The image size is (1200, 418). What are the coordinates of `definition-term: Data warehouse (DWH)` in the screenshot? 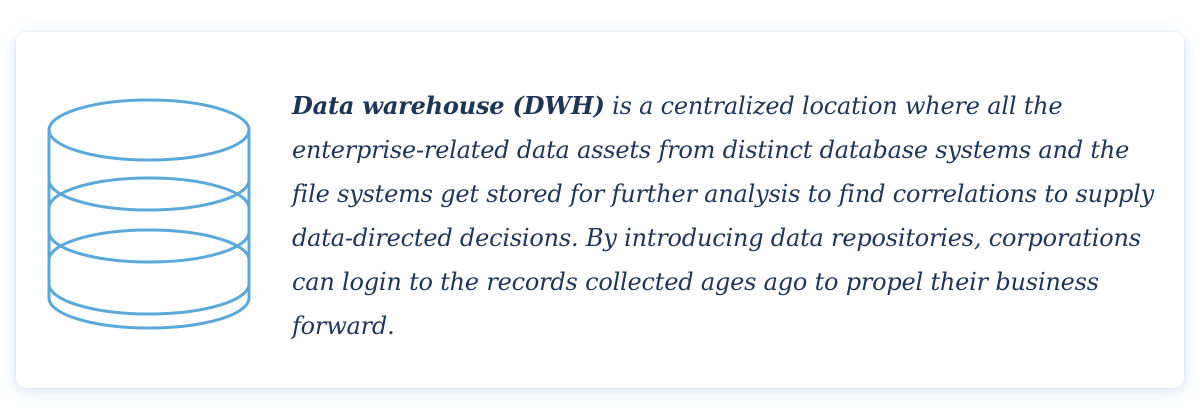 It's located at (448, 105).